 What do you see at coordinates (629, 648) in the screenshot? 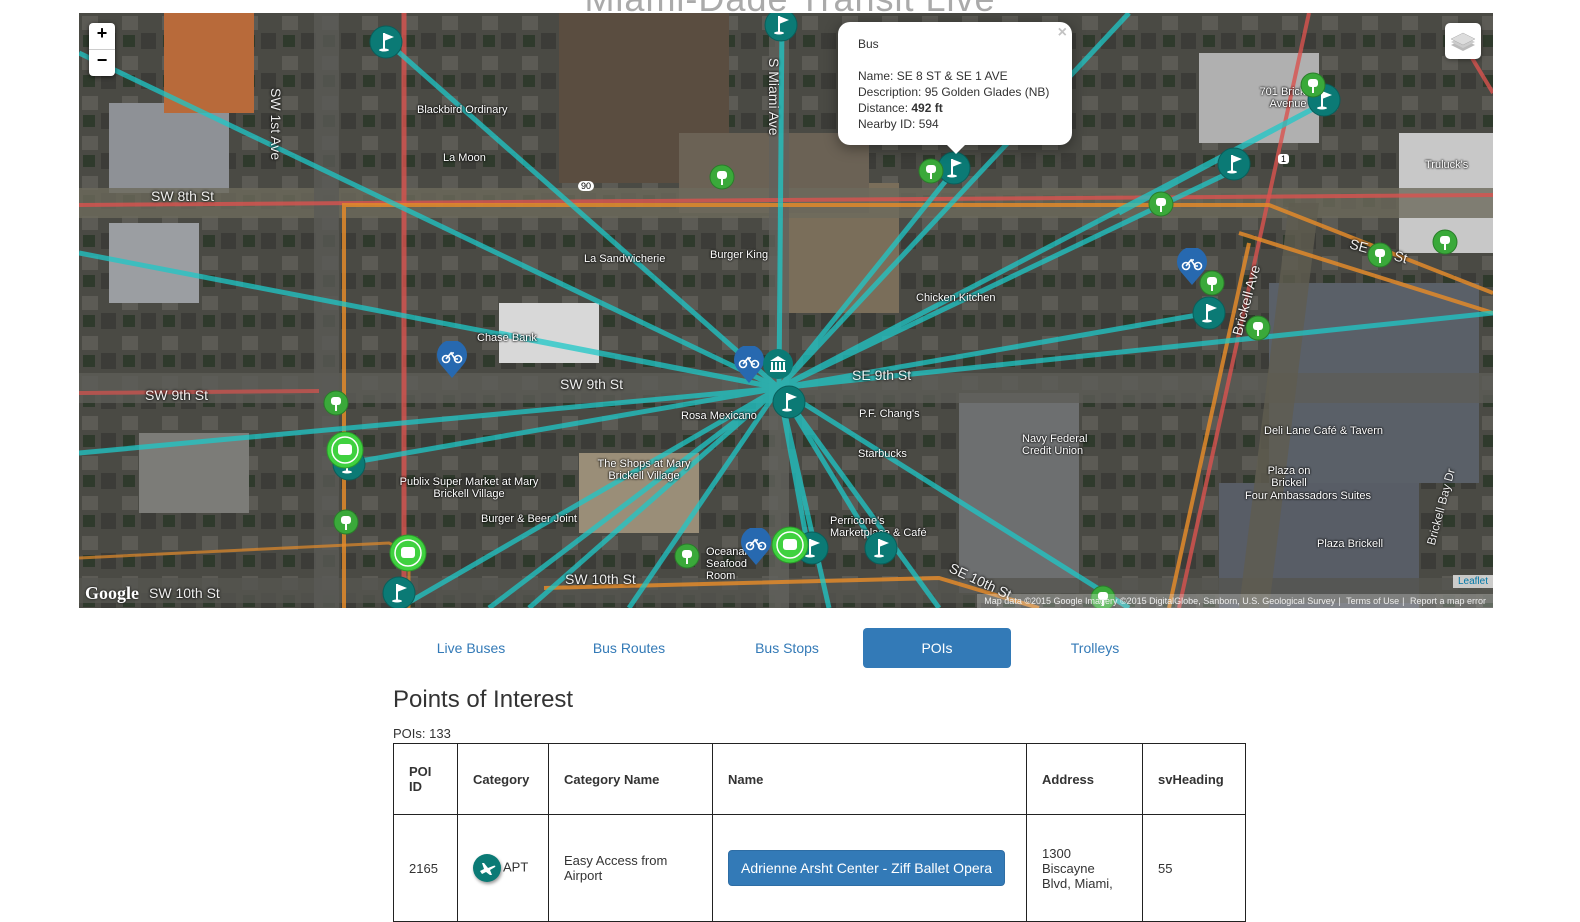
I see `tab-bus-routes: Bus Routes` at bounding box center [629, 648].